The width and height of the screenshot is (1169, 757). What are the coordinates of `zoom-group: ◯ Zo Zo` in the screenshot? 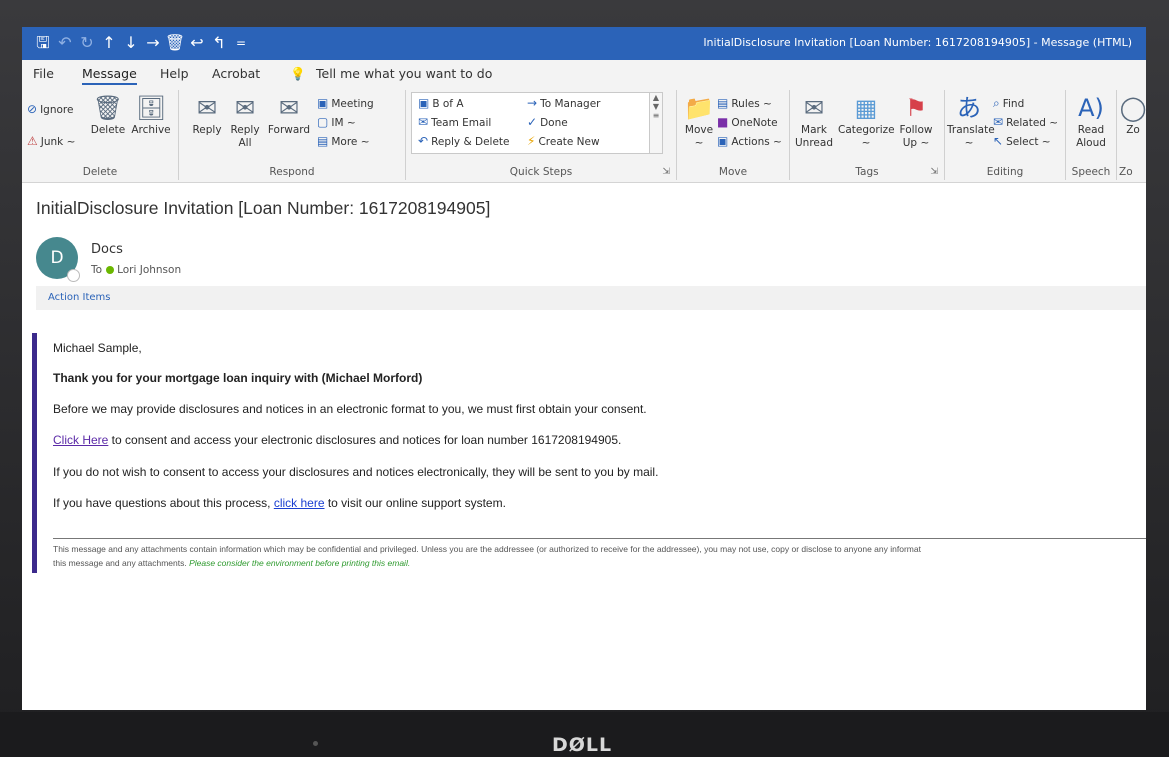 It's located at (1131, 135).